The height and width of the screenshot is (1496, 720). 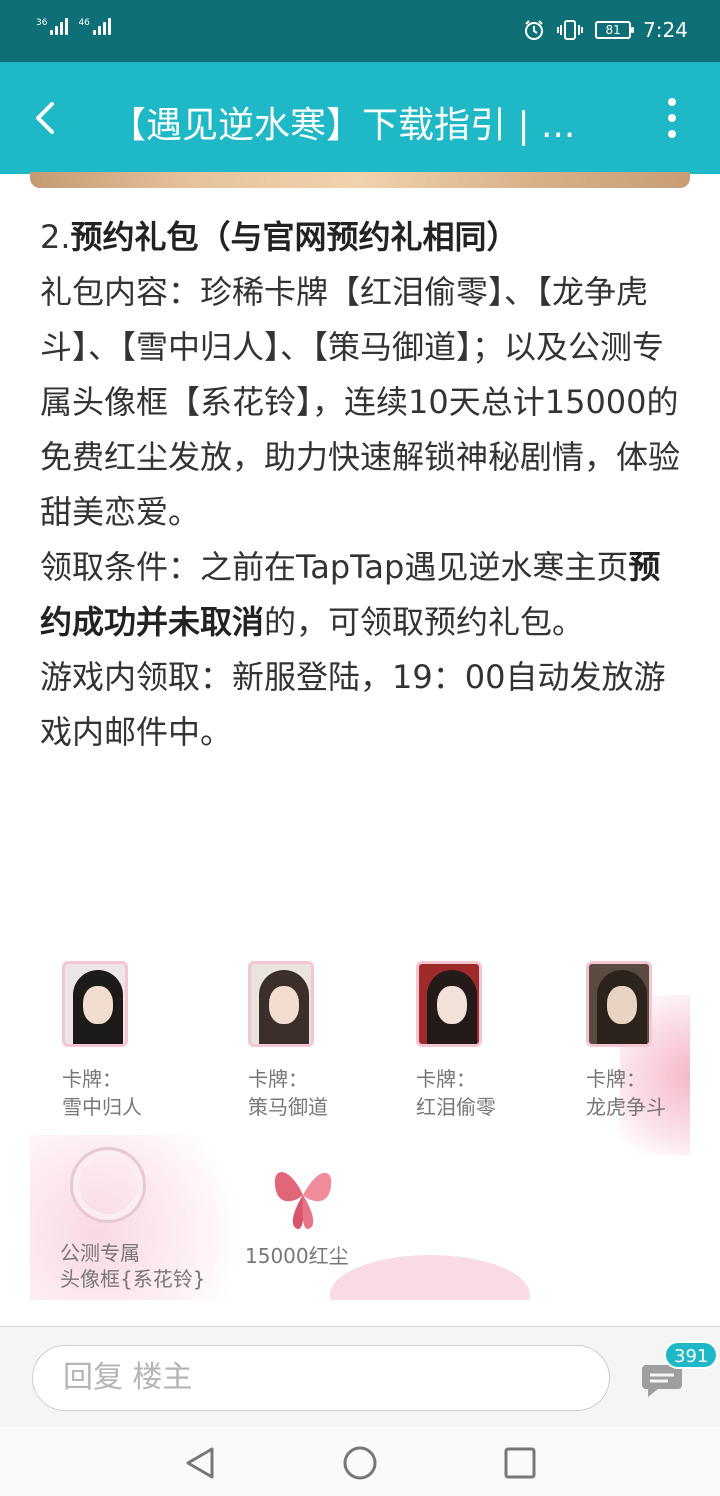 What do you see at coordinates (486, 1041) in the screenshot?
I see `reward-card: 卡牌： 红泪偷零` at bounding box center [486, 1041].